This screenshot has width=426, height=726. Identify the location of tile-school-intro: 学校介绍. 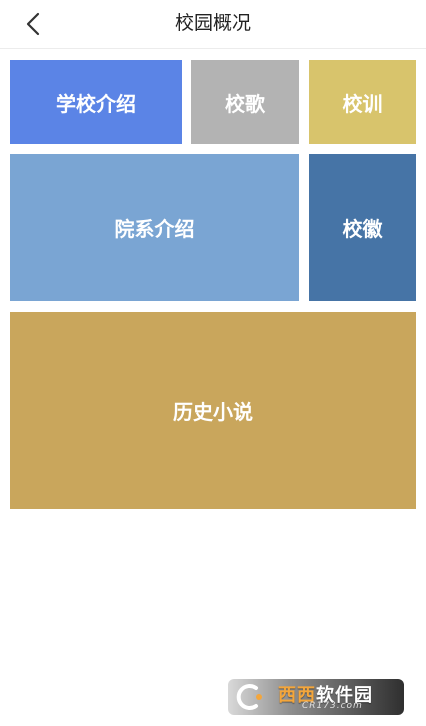
(96, 102).